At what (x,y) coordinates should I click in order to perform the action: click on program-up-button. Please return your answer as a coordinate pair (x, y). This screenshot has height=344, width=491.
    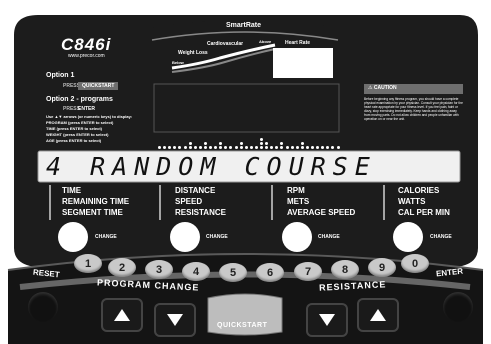
    Looking at the image, I should click on (122, 315).